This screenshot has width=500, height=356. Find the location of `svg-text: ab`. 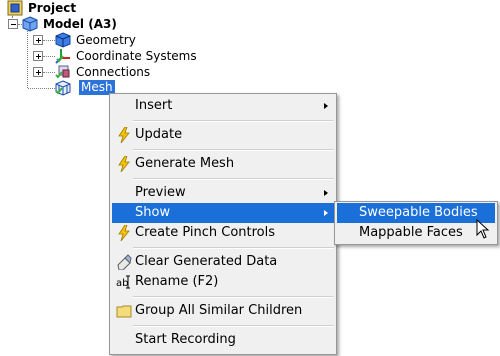

svg-text: ab is located at coordinates (122, 283).